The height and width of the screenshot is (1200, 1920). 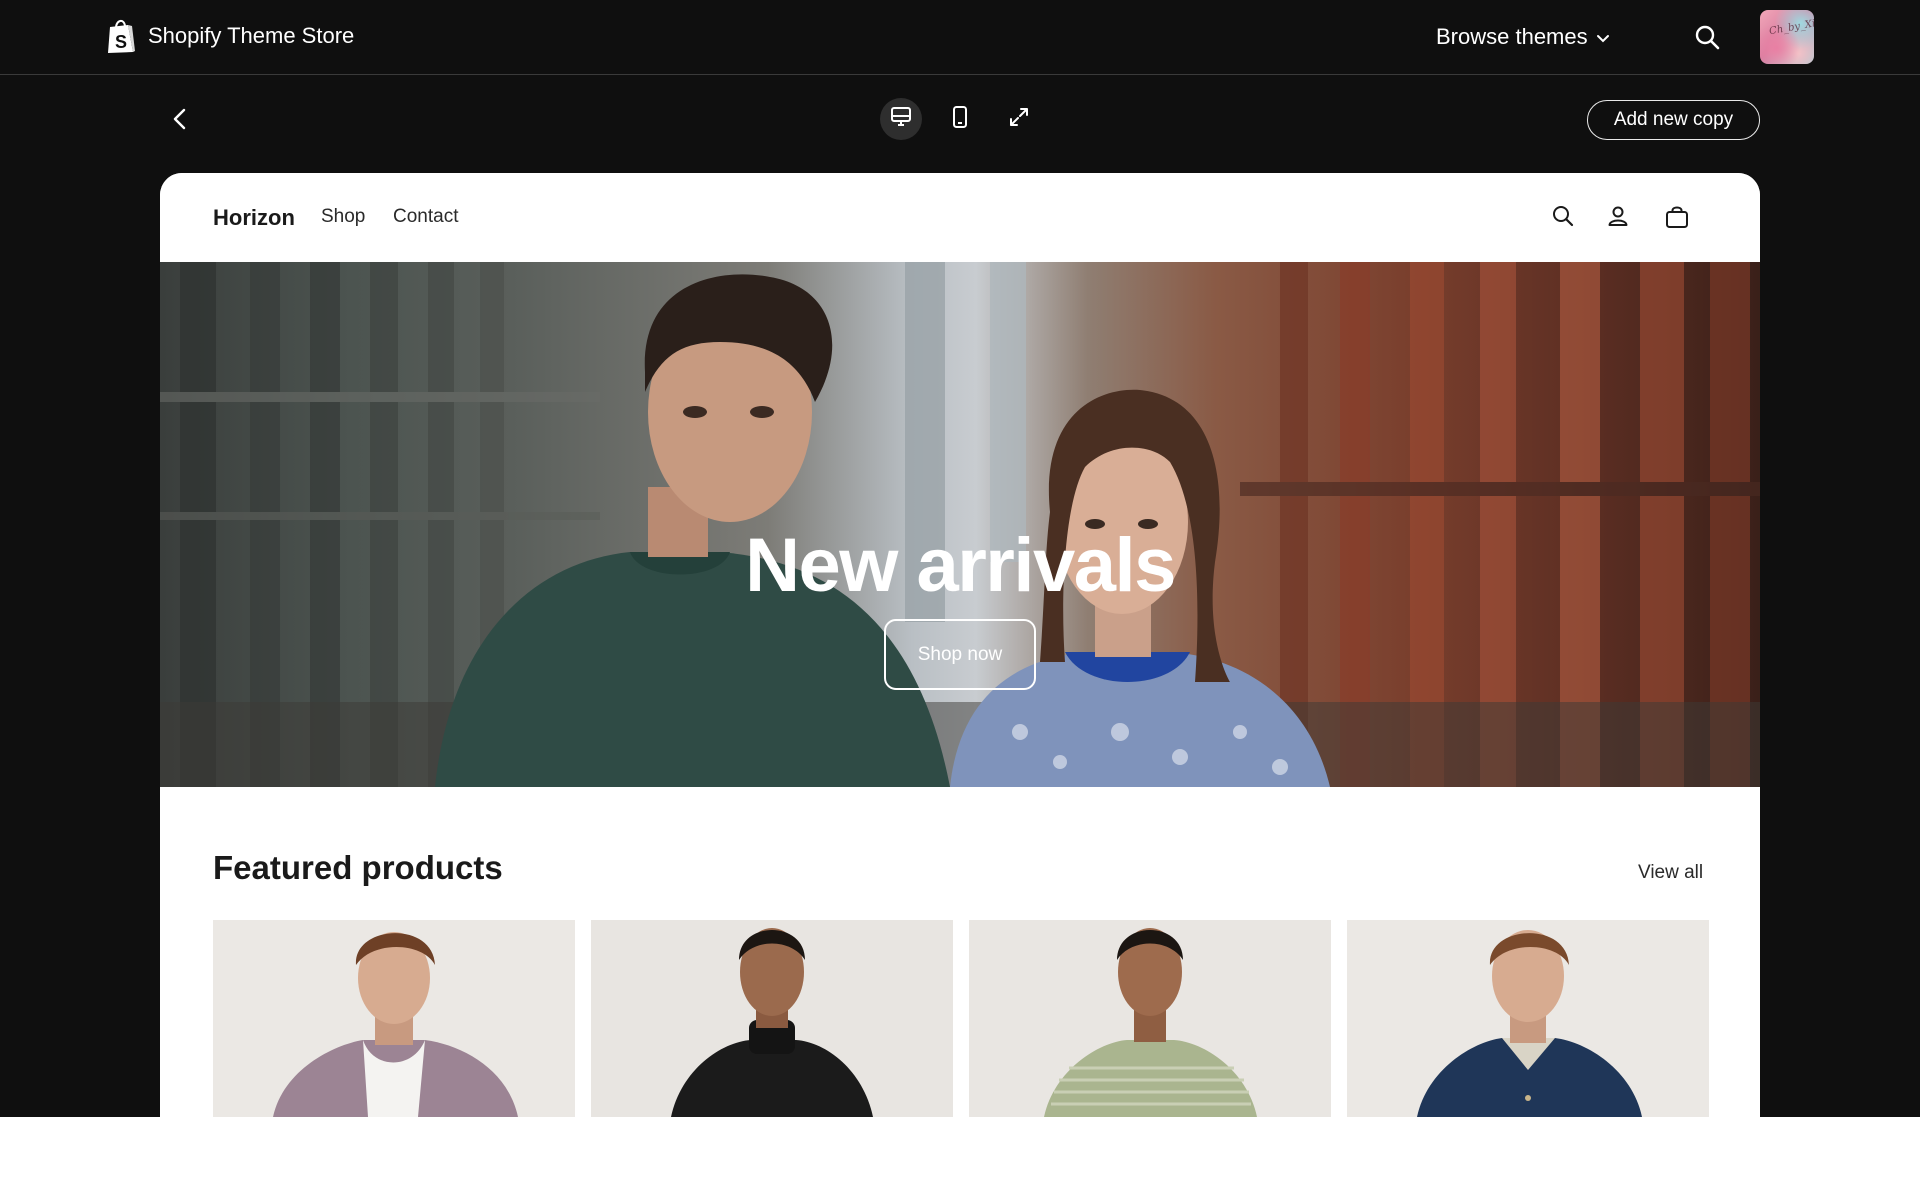 I want to click on fullscreen-icon, so click(x=1019, y=119).